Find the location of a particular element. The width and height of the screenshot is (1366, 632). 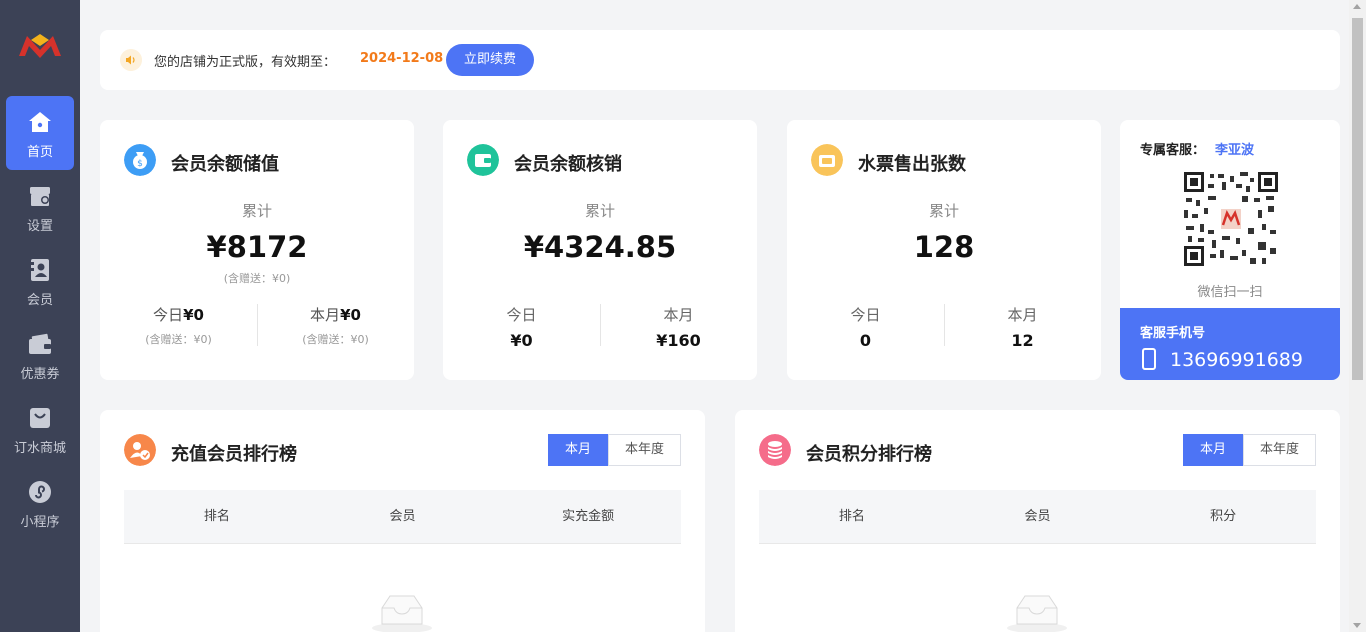

stat-card-water-tickets: 水票售出张数 累计 128 今日 0 本月 12 is located at coordinates (944, 250).